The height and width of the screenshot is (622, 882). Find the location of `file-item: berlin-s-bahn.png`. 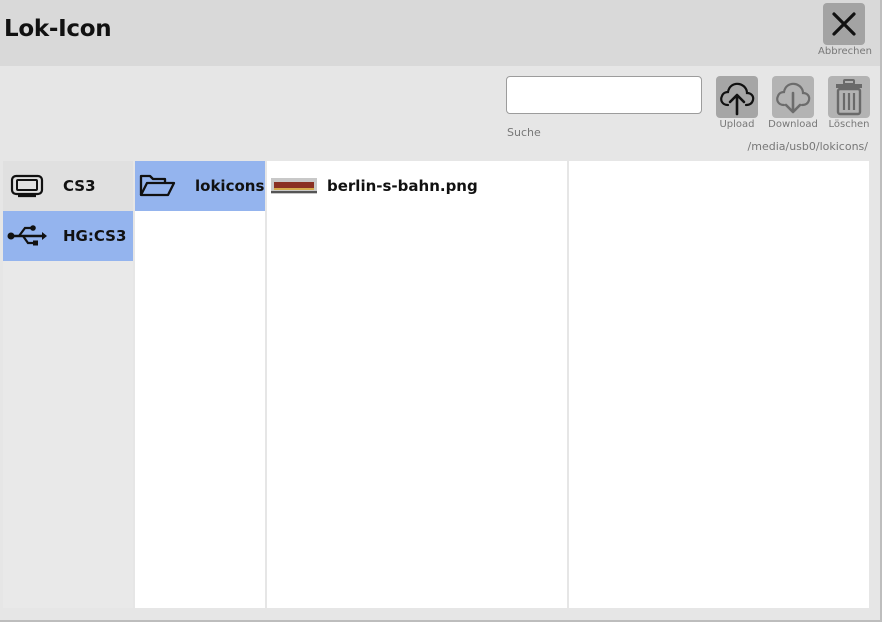

file-item: berlin-s-bahn.png is located at coordinates (417, 186).